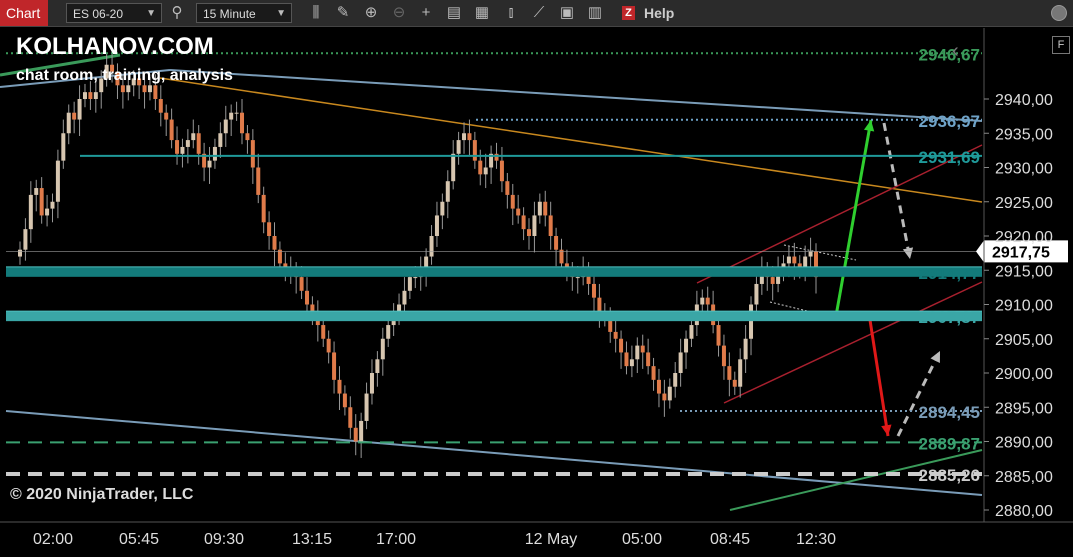  Describe the element at coordinates (1061, 45) in the screenshot. I see `panel-f-button: F` at that location.